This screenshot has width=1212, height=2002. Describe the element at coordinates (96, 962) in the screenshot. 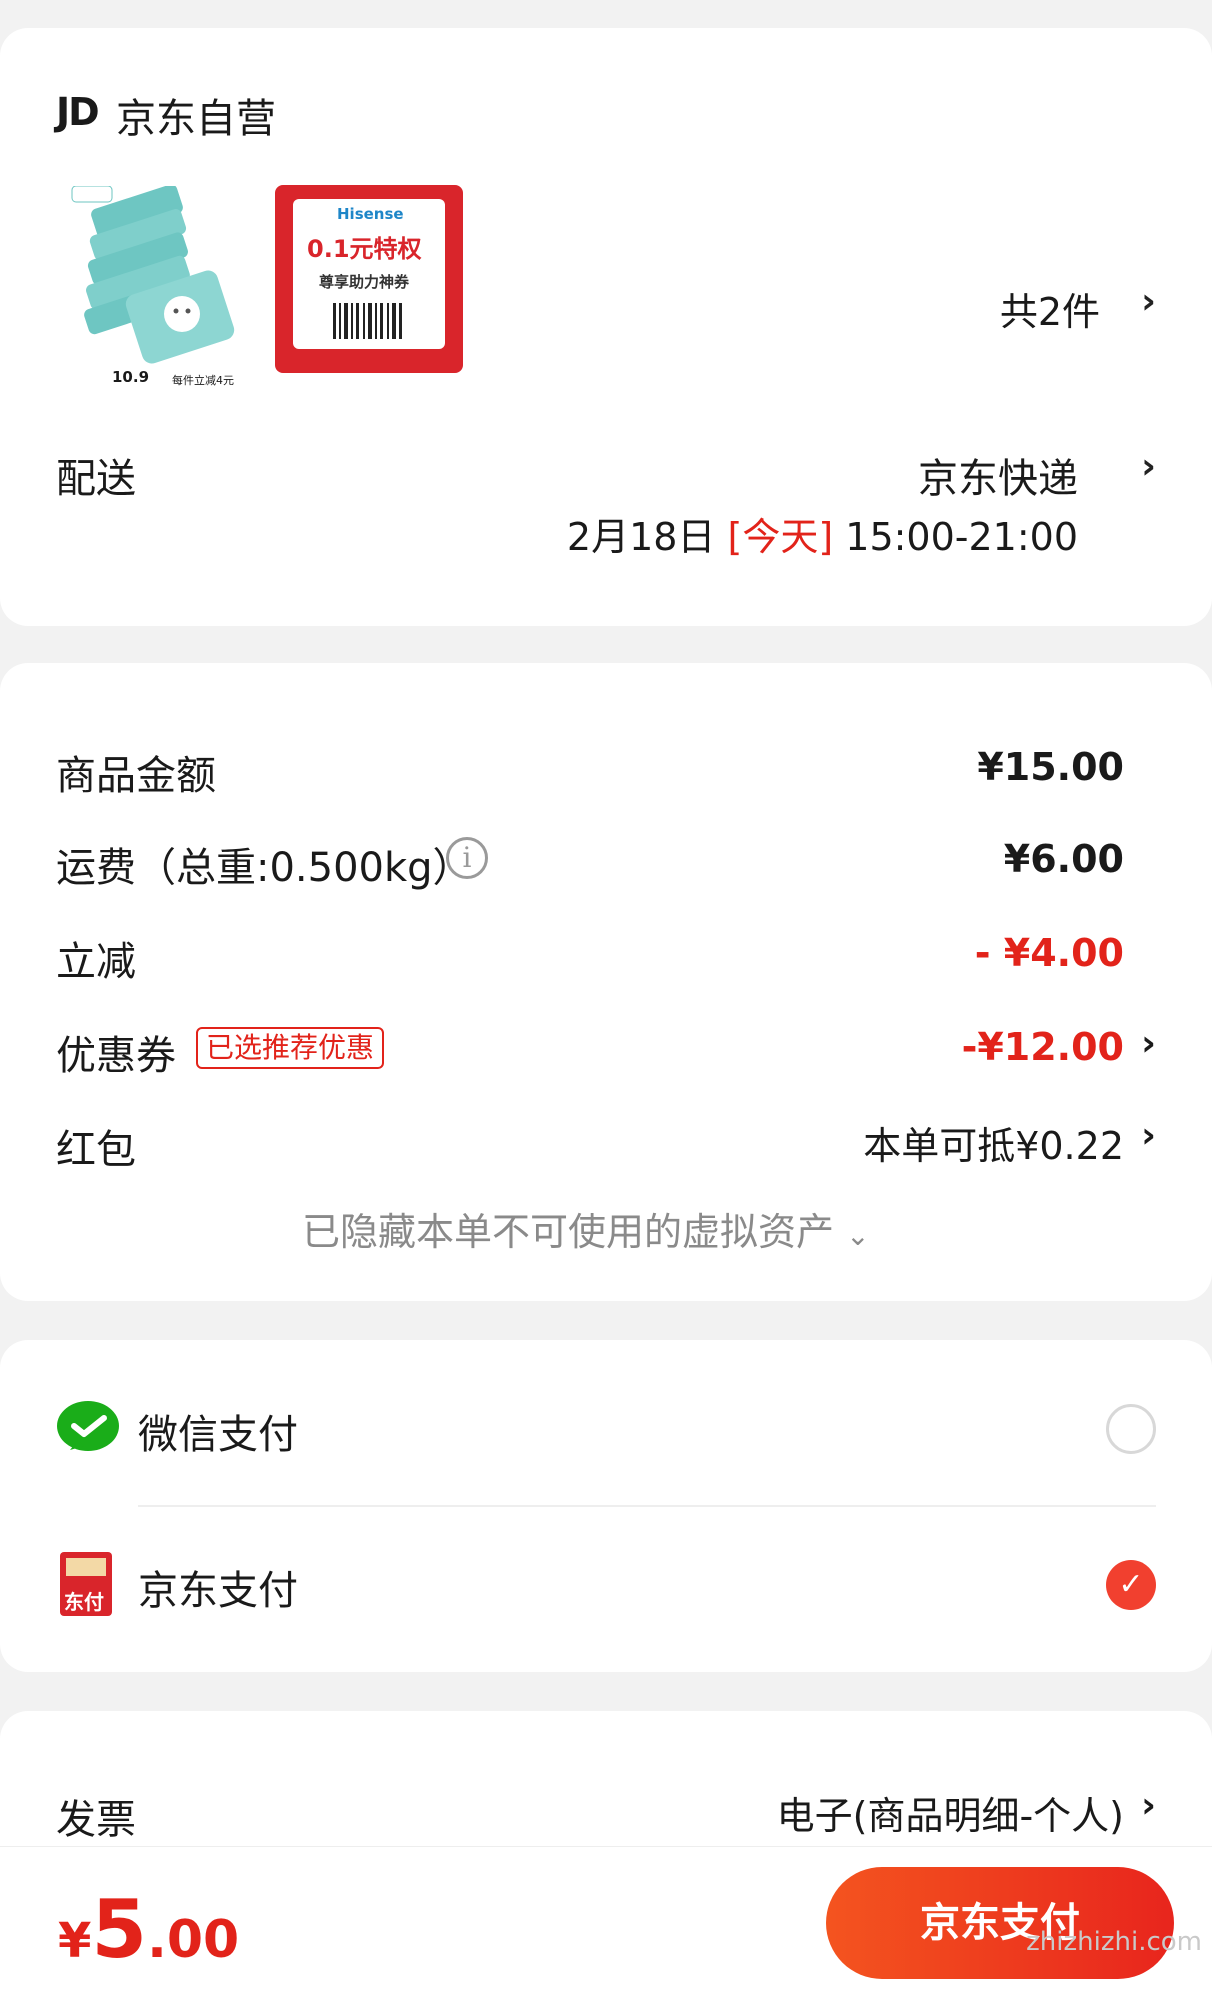

I see `instant-discount-label: 立减` at that location.